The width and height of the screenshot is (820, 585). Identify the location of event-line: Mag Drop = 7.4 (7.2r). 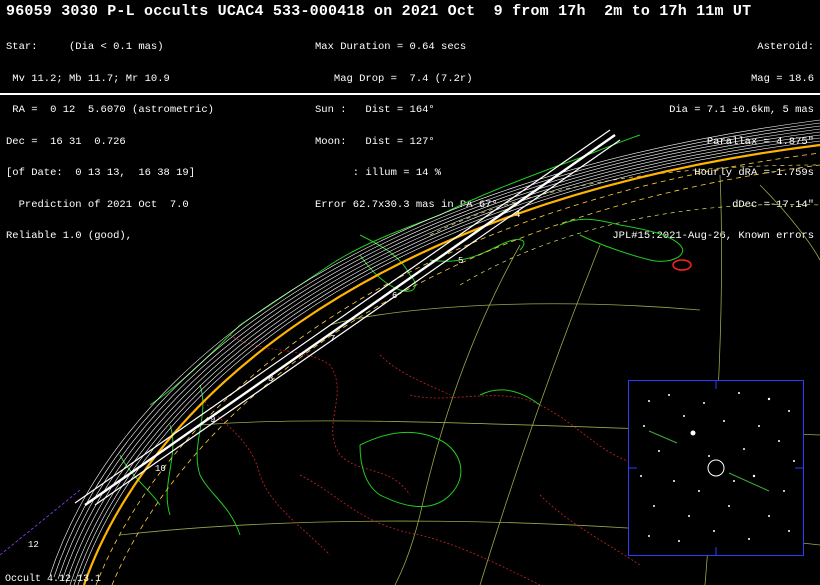
(394, 78).